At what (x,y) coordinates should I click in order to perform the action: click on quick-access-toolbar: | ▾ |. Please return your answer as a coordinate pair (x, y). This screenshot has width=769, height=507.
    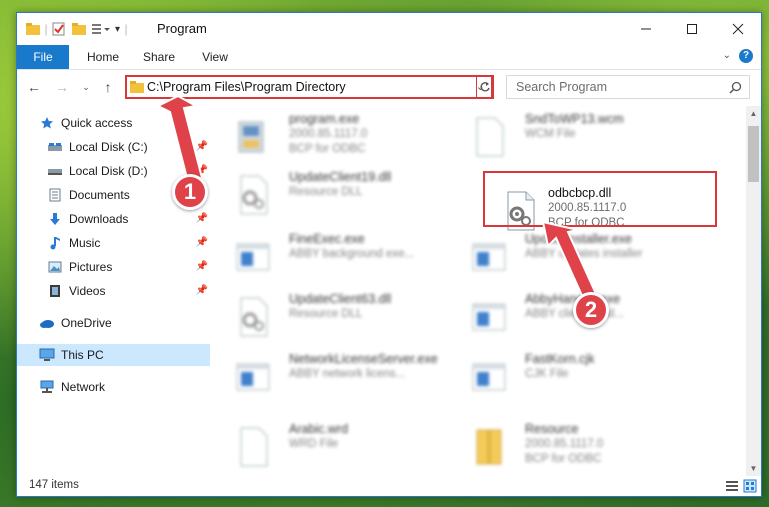
    Looking at the image, I should click on (78, 29).